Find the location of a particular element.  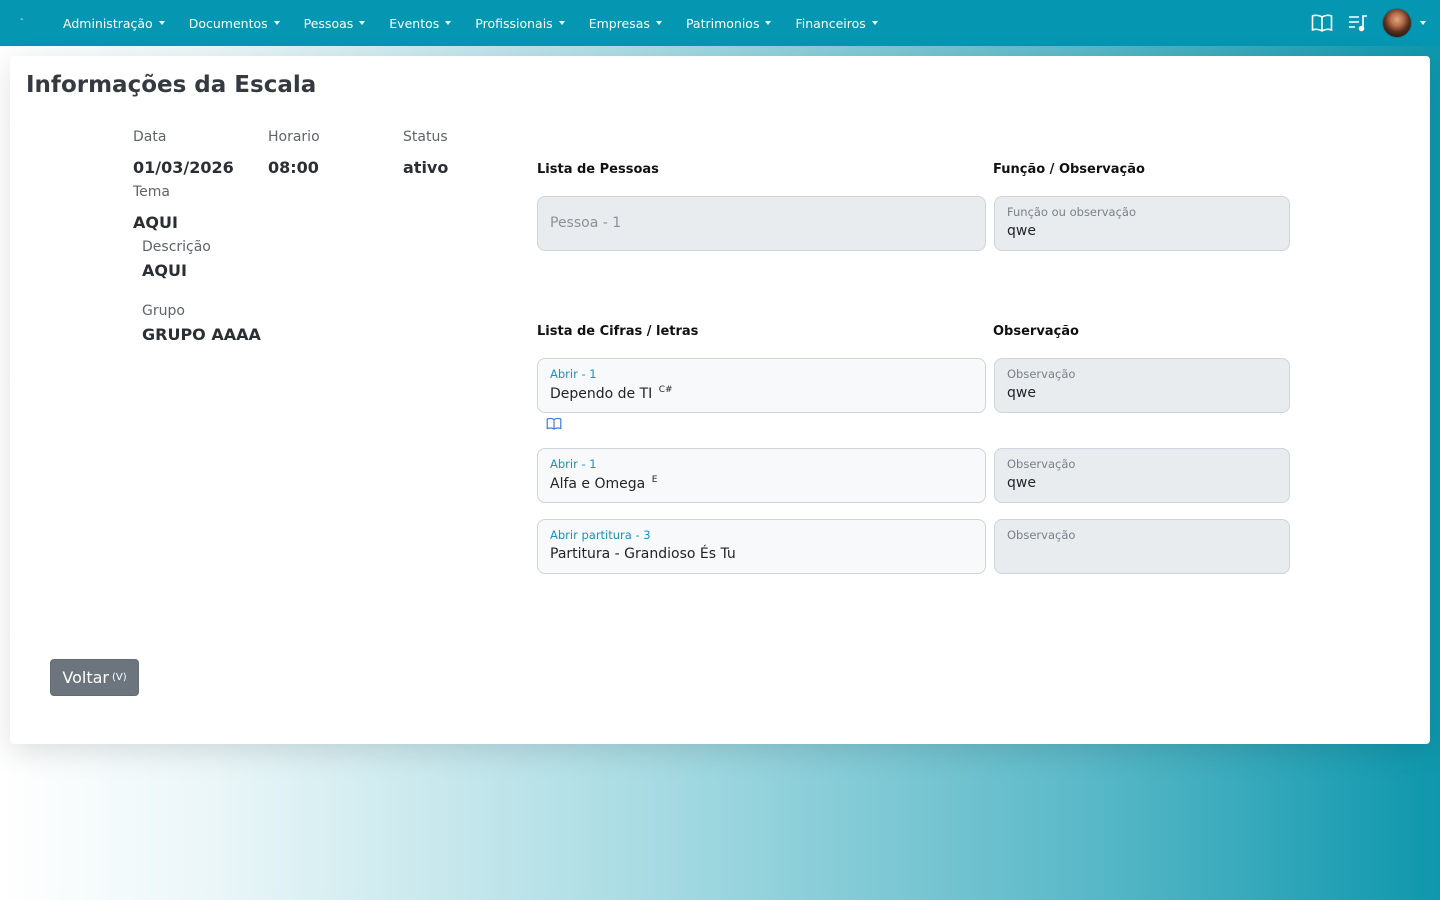

nav-right-area is located at coordinates (1368, 23).